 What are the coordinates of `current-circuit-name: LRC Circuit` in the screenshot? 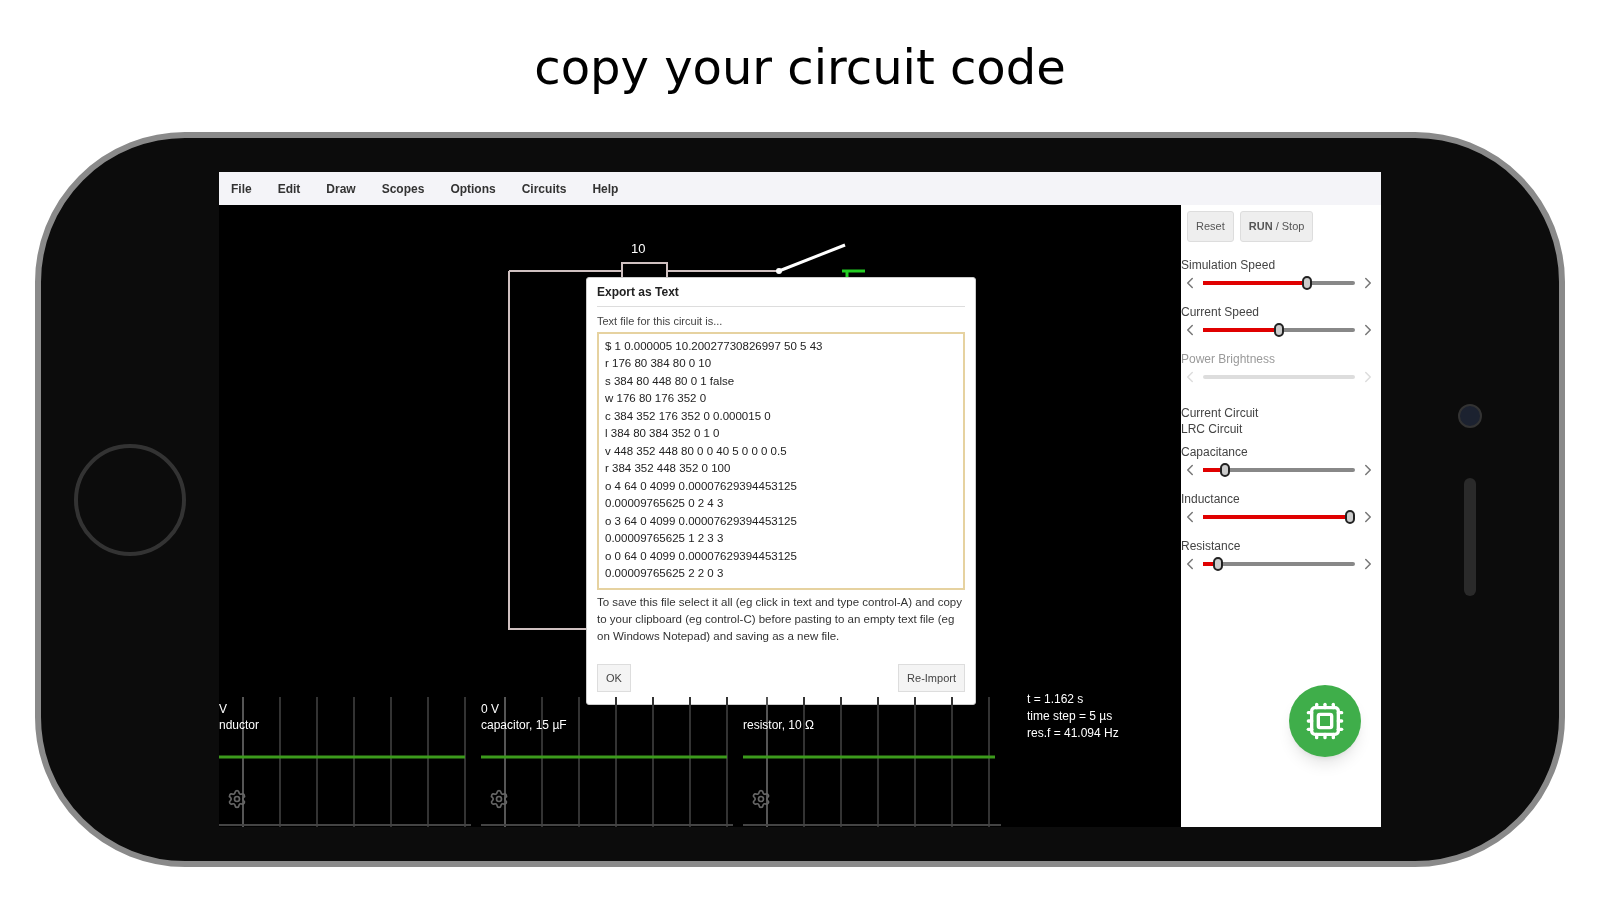 It's located at (1212, 428).